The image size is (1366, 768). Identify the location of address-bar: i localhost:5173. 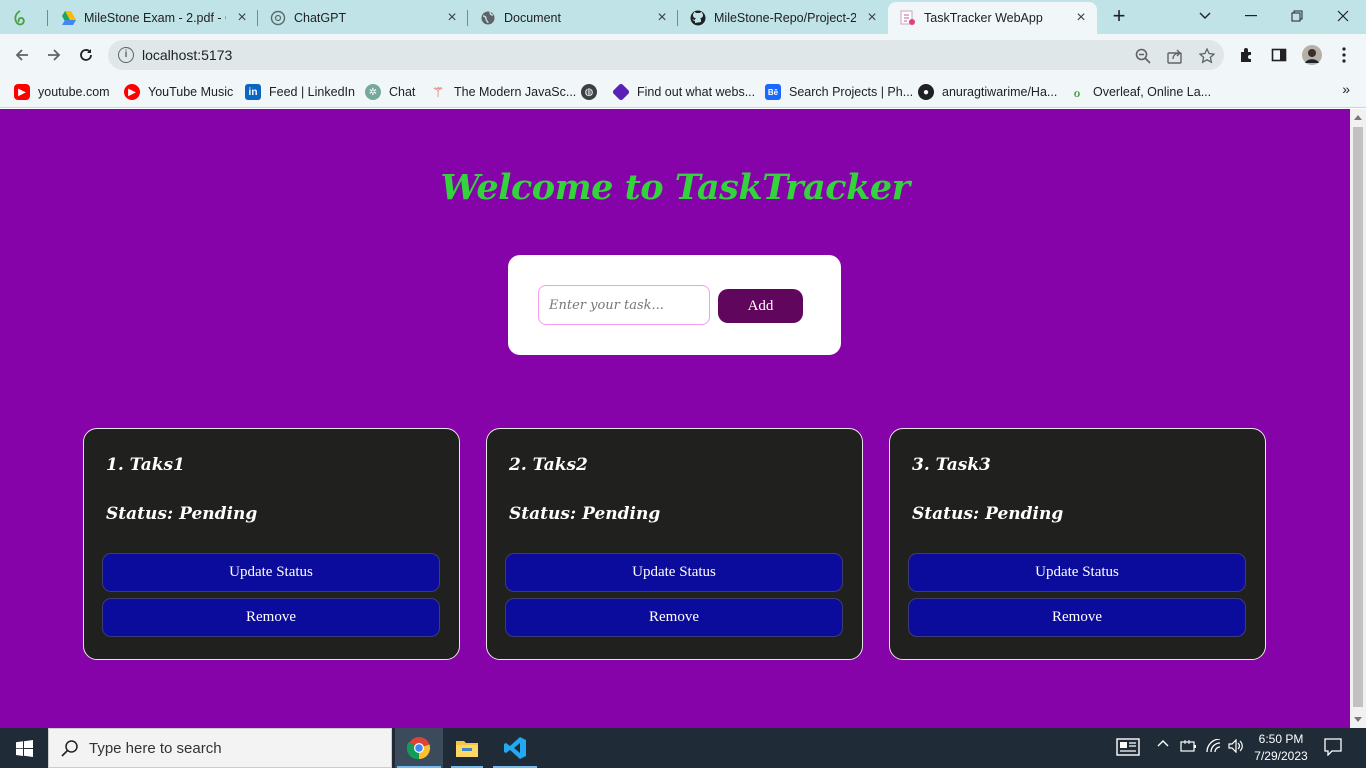
(666, 55).